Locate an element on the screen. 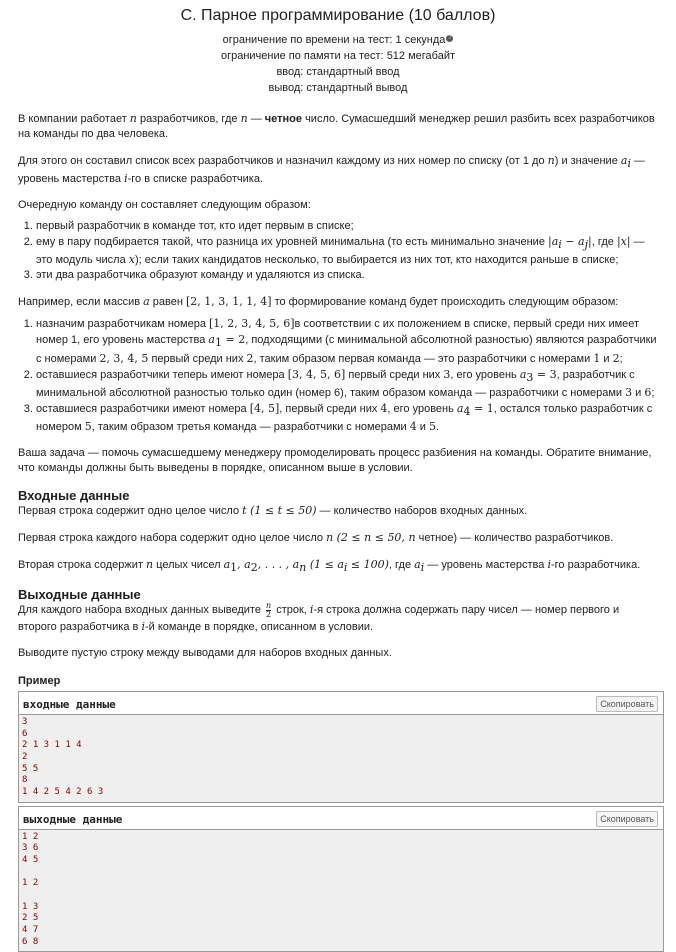  example-output-text: 1 2 3 6 4 5 1 2 1 3 2 5 4 7 6 8 is located at coordinates (341, 890).